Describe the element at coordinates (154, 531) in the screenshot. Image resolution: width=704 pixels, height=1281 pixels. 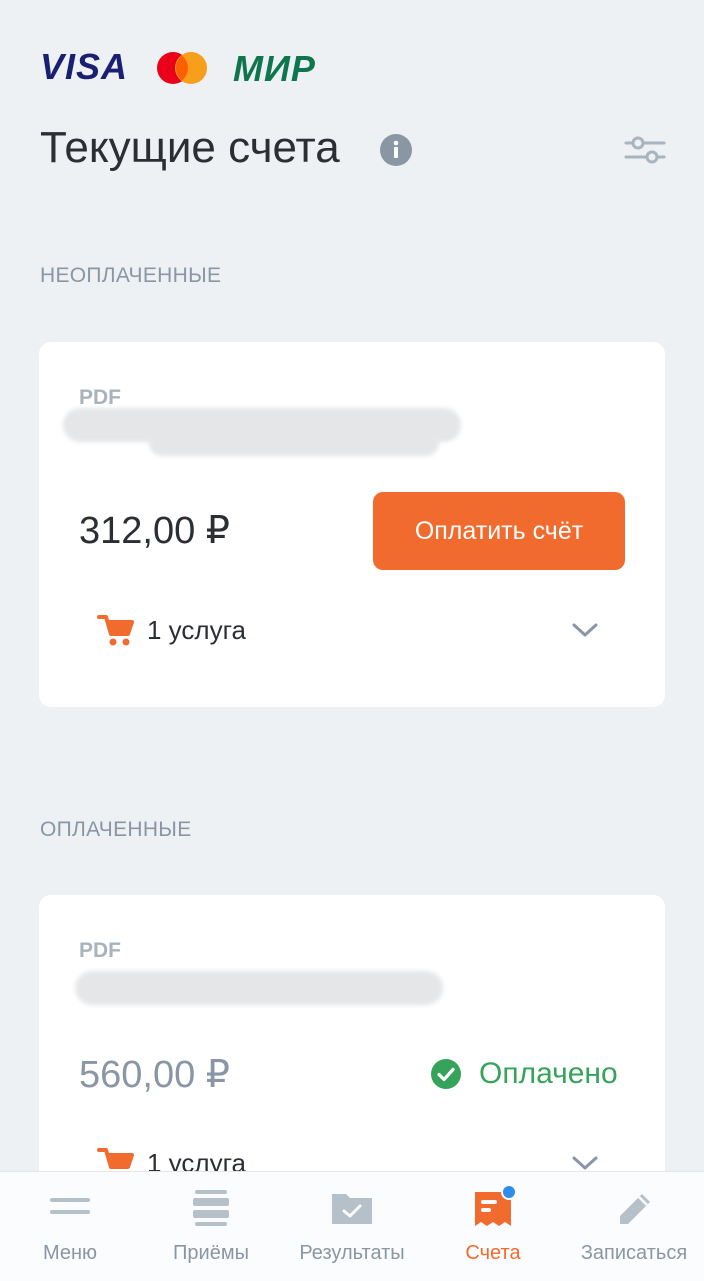
I see `invoice-amount: 312,00 ₽` at that location.